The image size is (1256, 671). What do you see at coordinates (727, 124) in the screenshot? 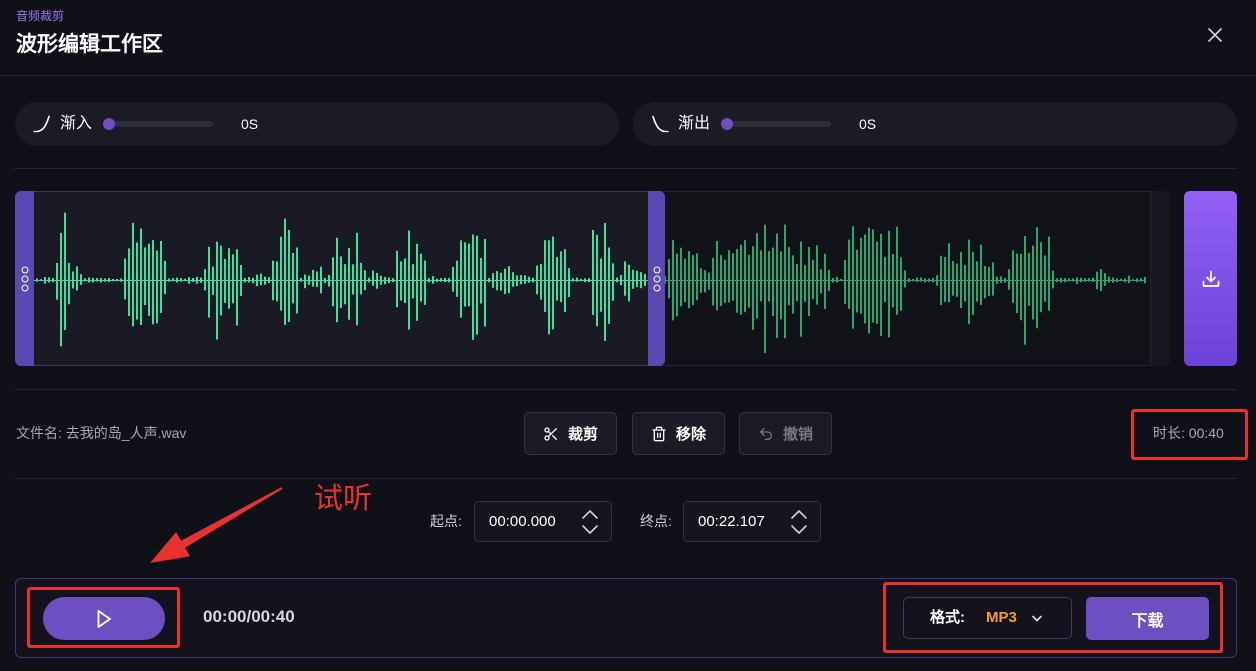
I see `fade-out-slider-knob` at bounding box center [727, 124].